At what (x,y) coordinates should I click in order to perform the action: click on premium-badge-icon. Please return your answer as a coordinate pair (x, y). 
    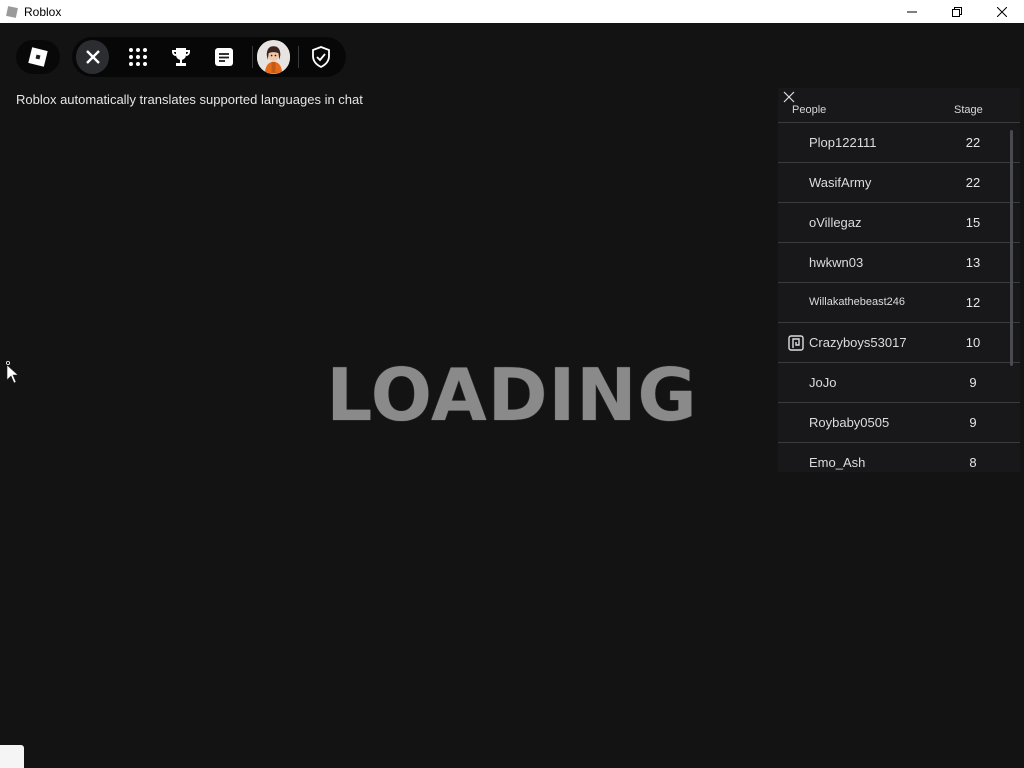
    Looking at the image, I should click on (796, 343).